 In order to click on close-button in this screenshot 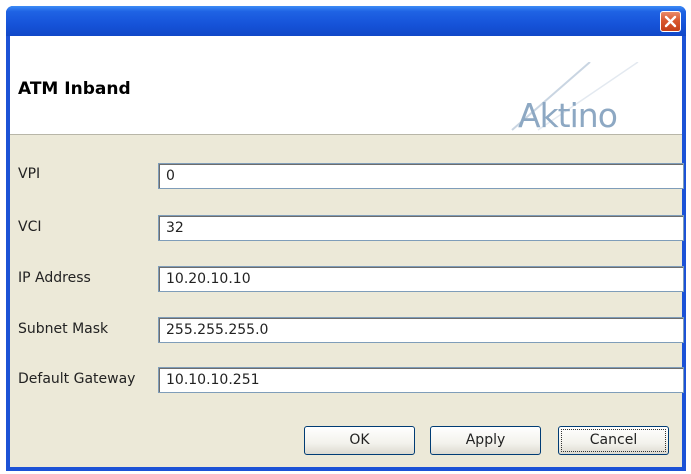, I will do `click(670, 21)`.